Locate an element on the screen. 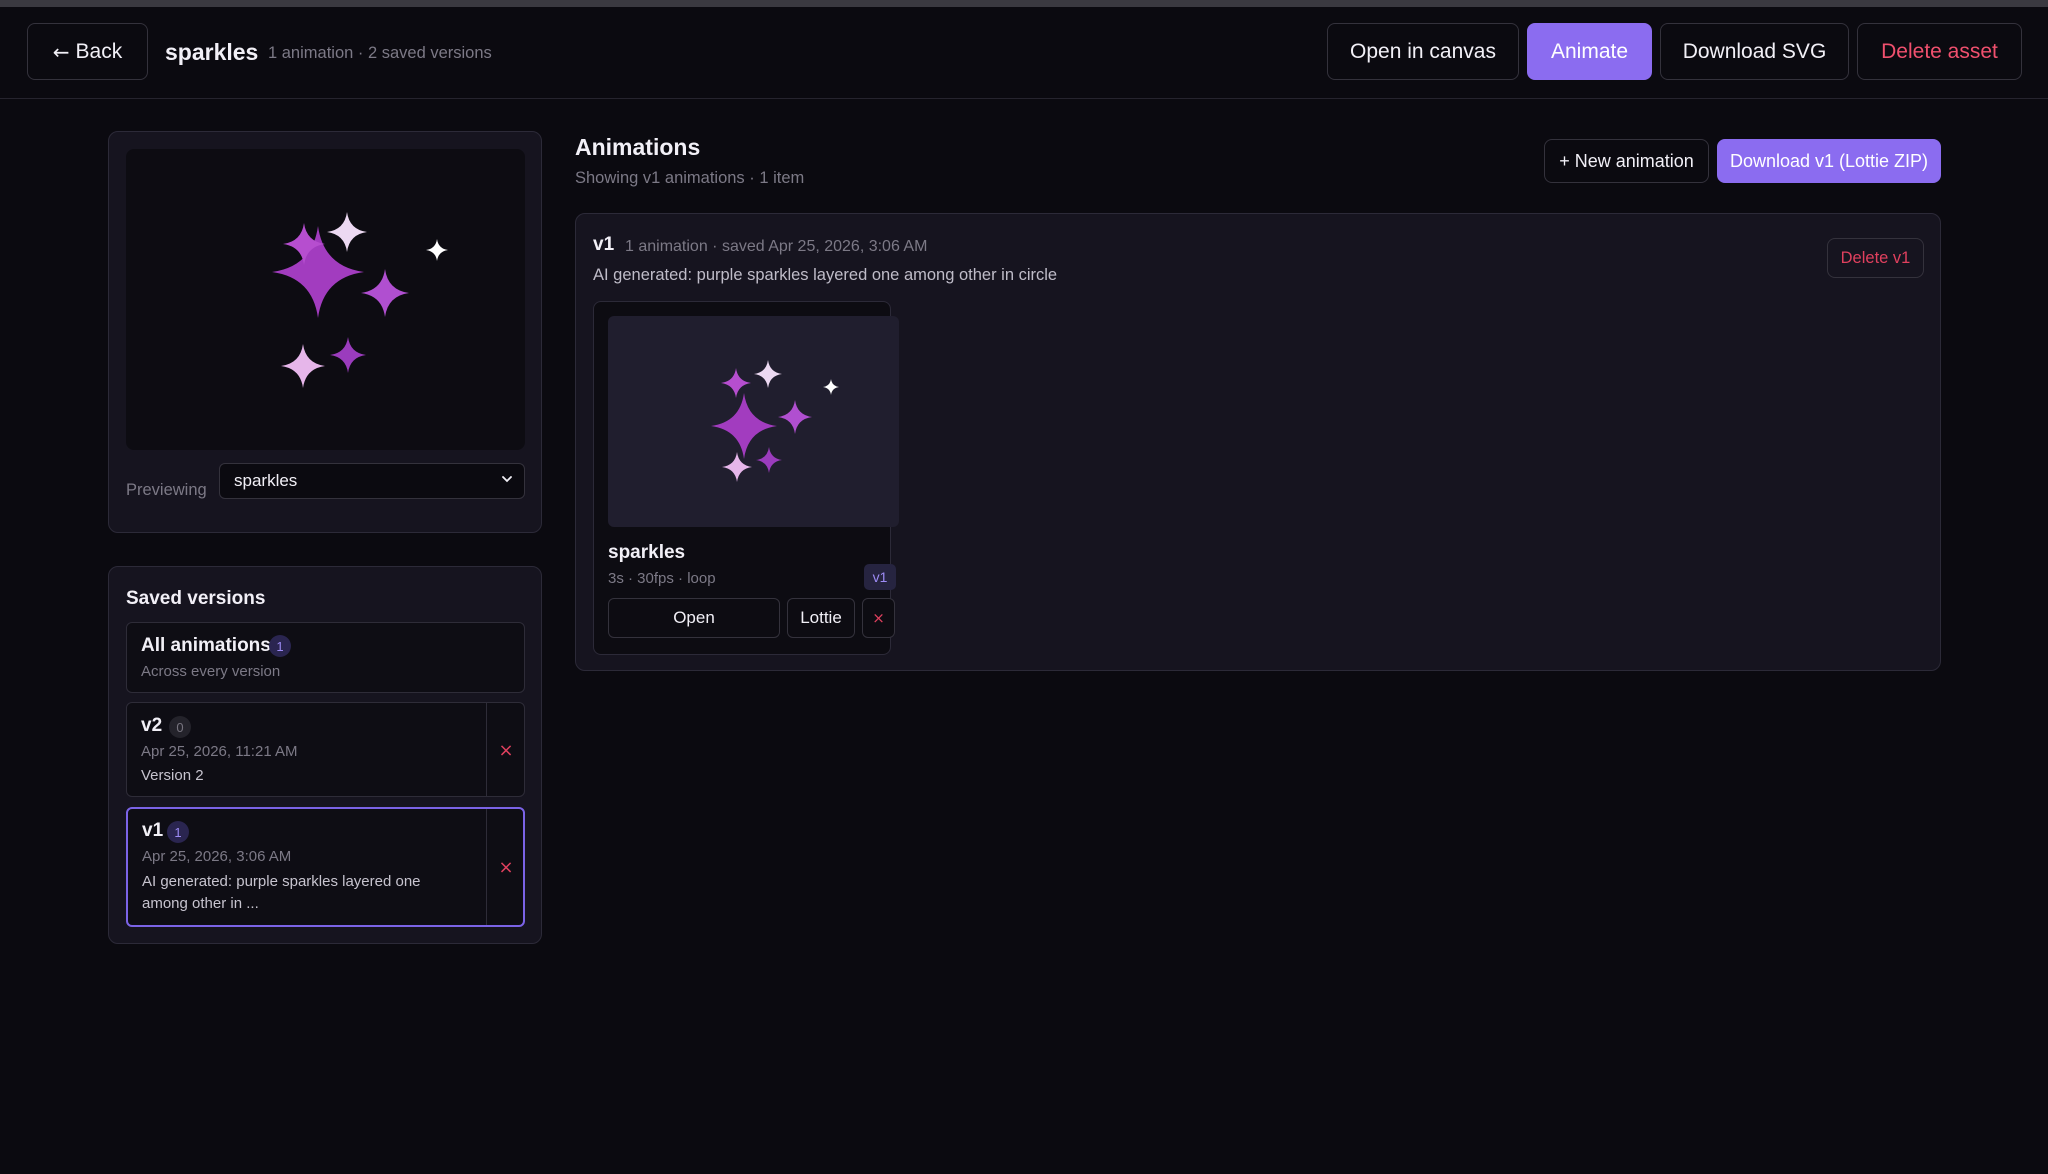  version-item-v2: v2 0 Apr 25, 2026, 11:21 AM Version 2 × is located at coordinates (325, 749).